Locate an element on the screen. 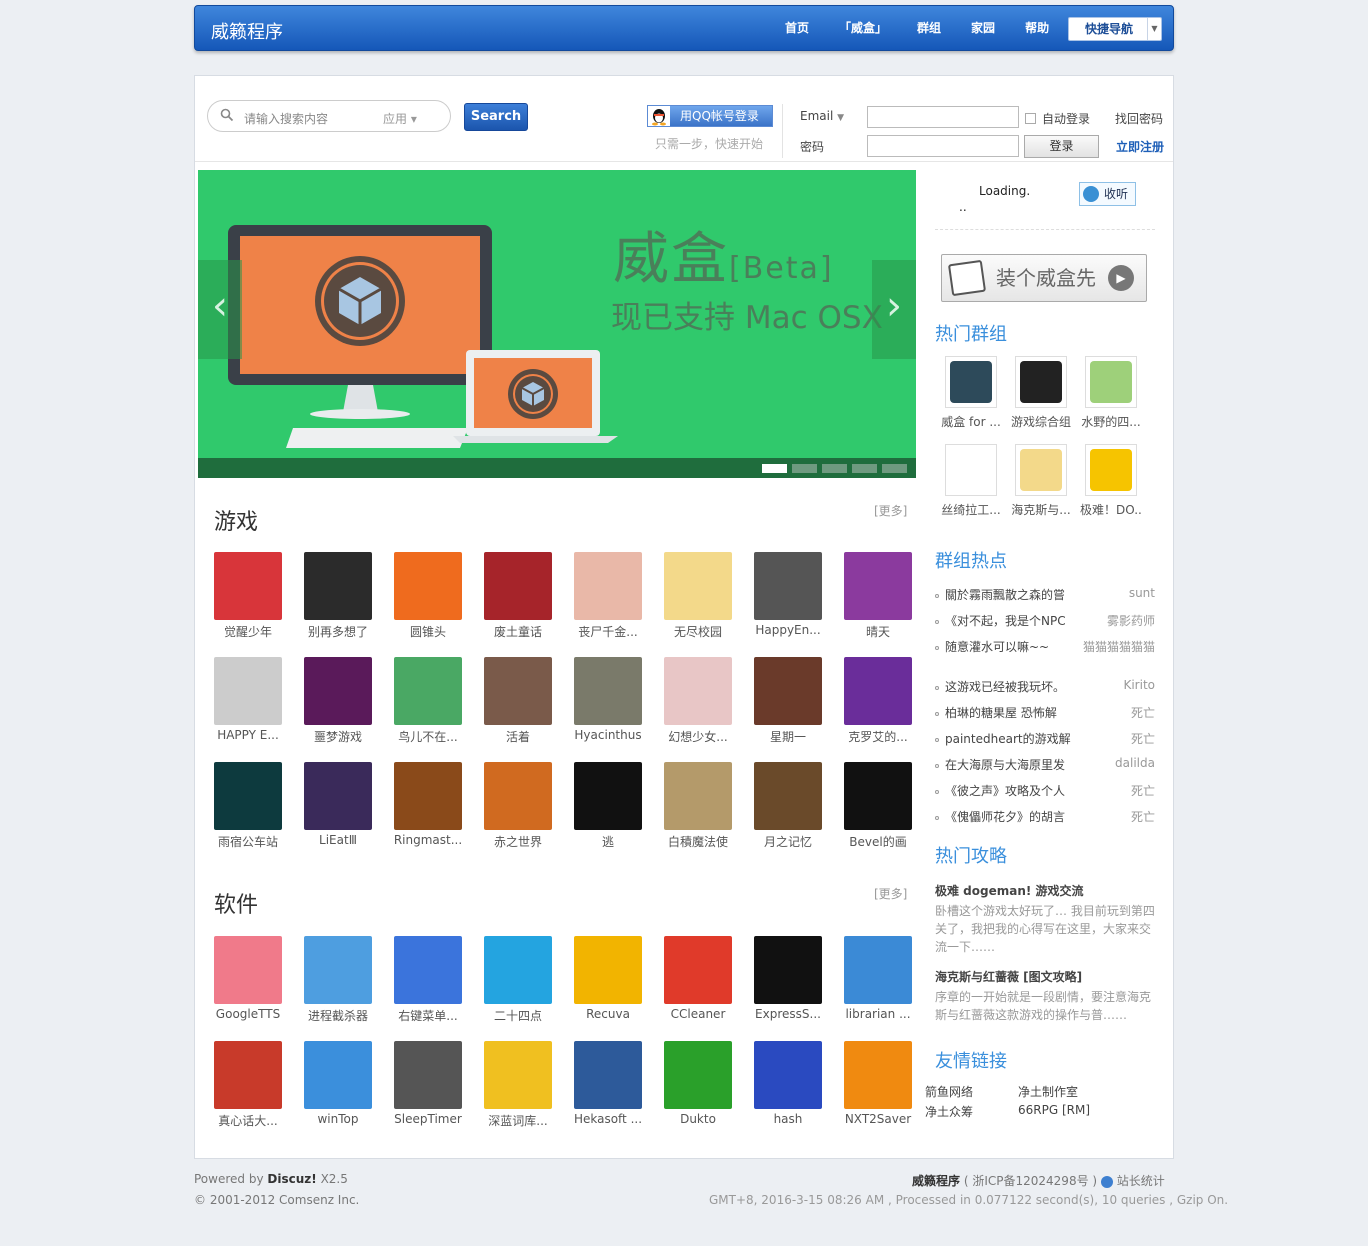 The image size is (1368, 1246). email-select: Email ▼ is located at coordinates (822, 116).